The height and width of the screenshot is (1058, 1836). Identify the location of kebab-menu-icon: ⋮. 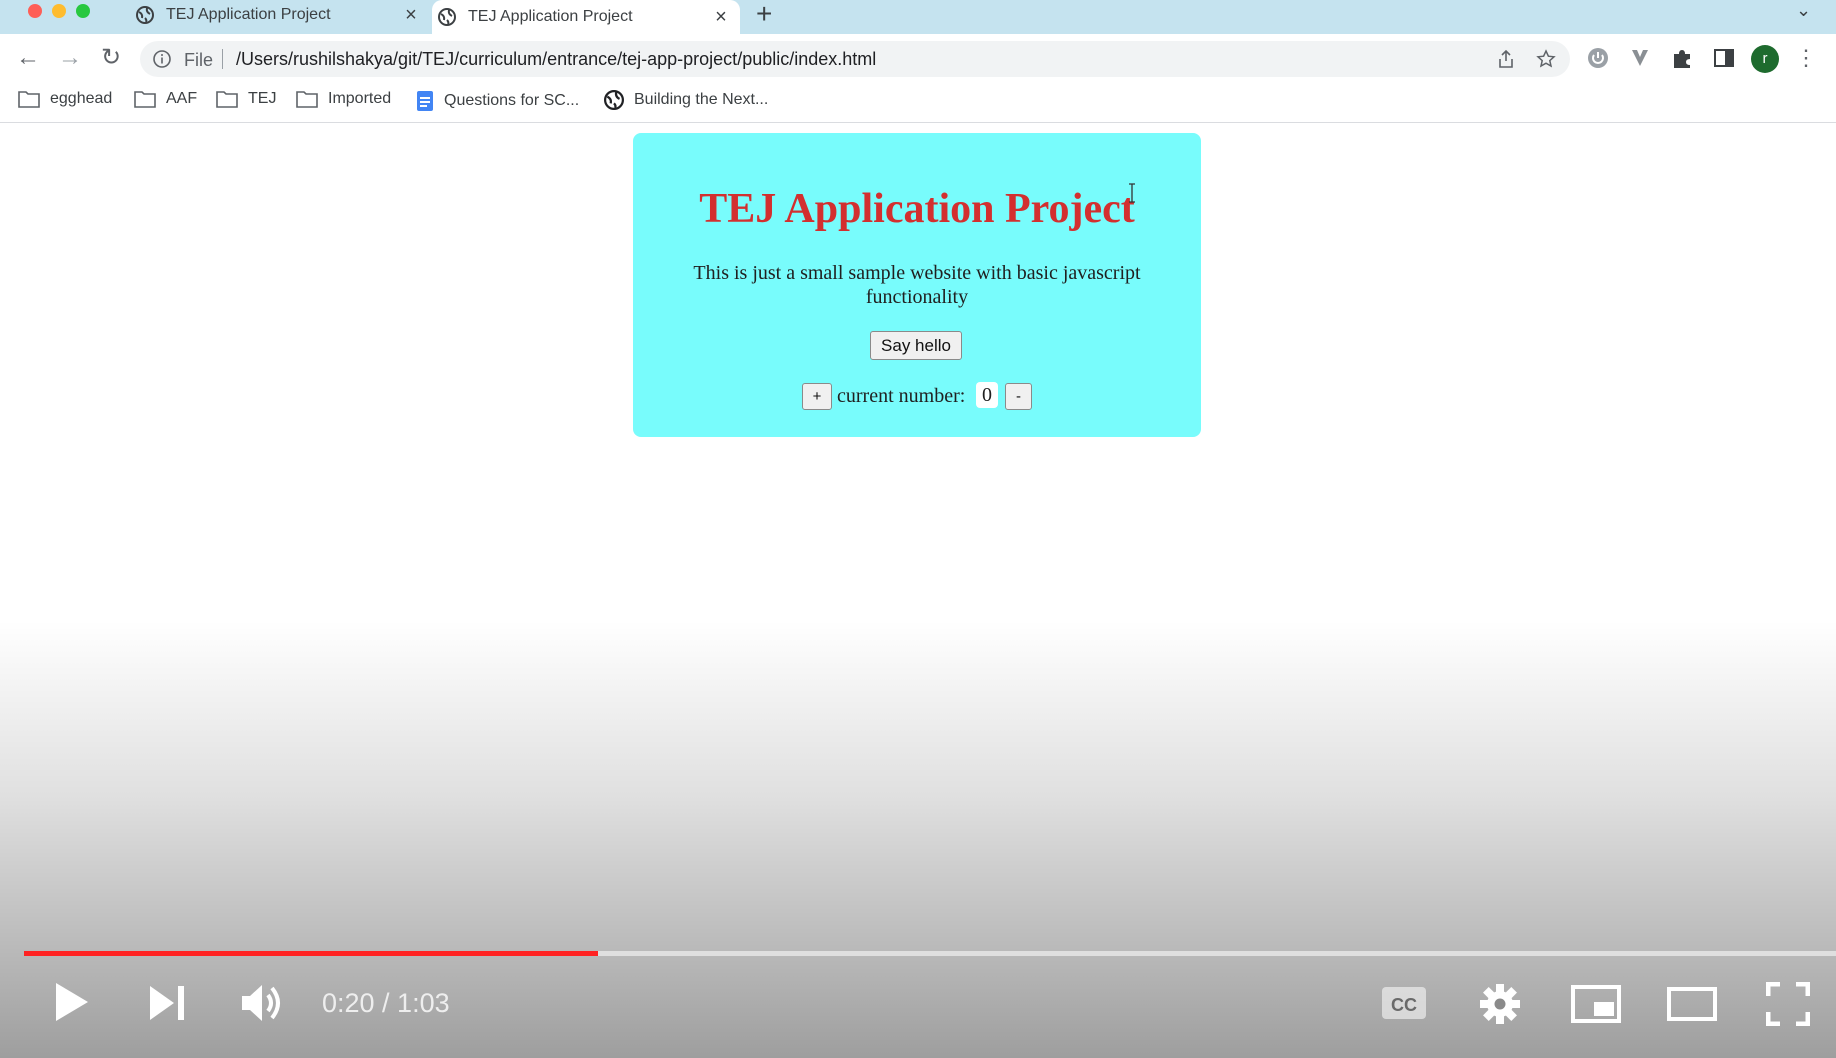
(1806, 58).